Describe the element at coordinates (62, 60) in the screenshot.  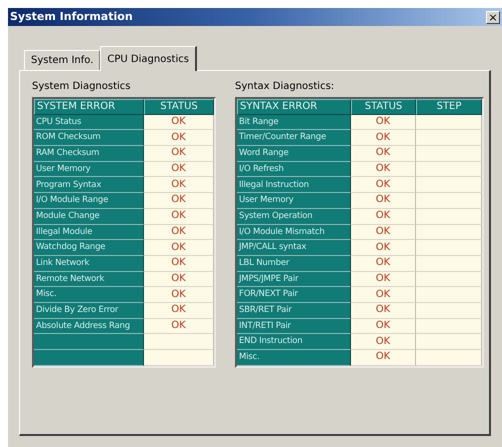
I see `tab: System Info.` at that location.